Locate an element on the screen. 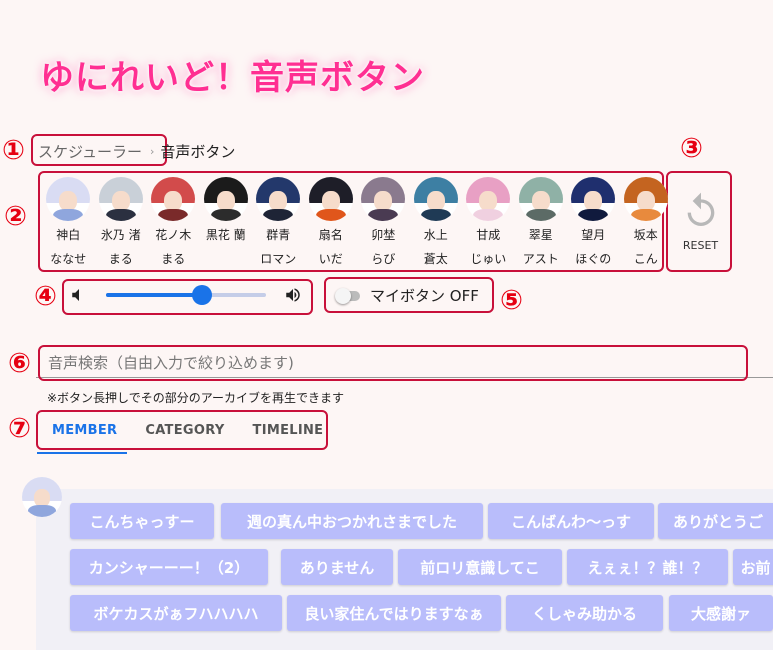  voice-button: こんちゃっすー is located at coordinates (142, 521).